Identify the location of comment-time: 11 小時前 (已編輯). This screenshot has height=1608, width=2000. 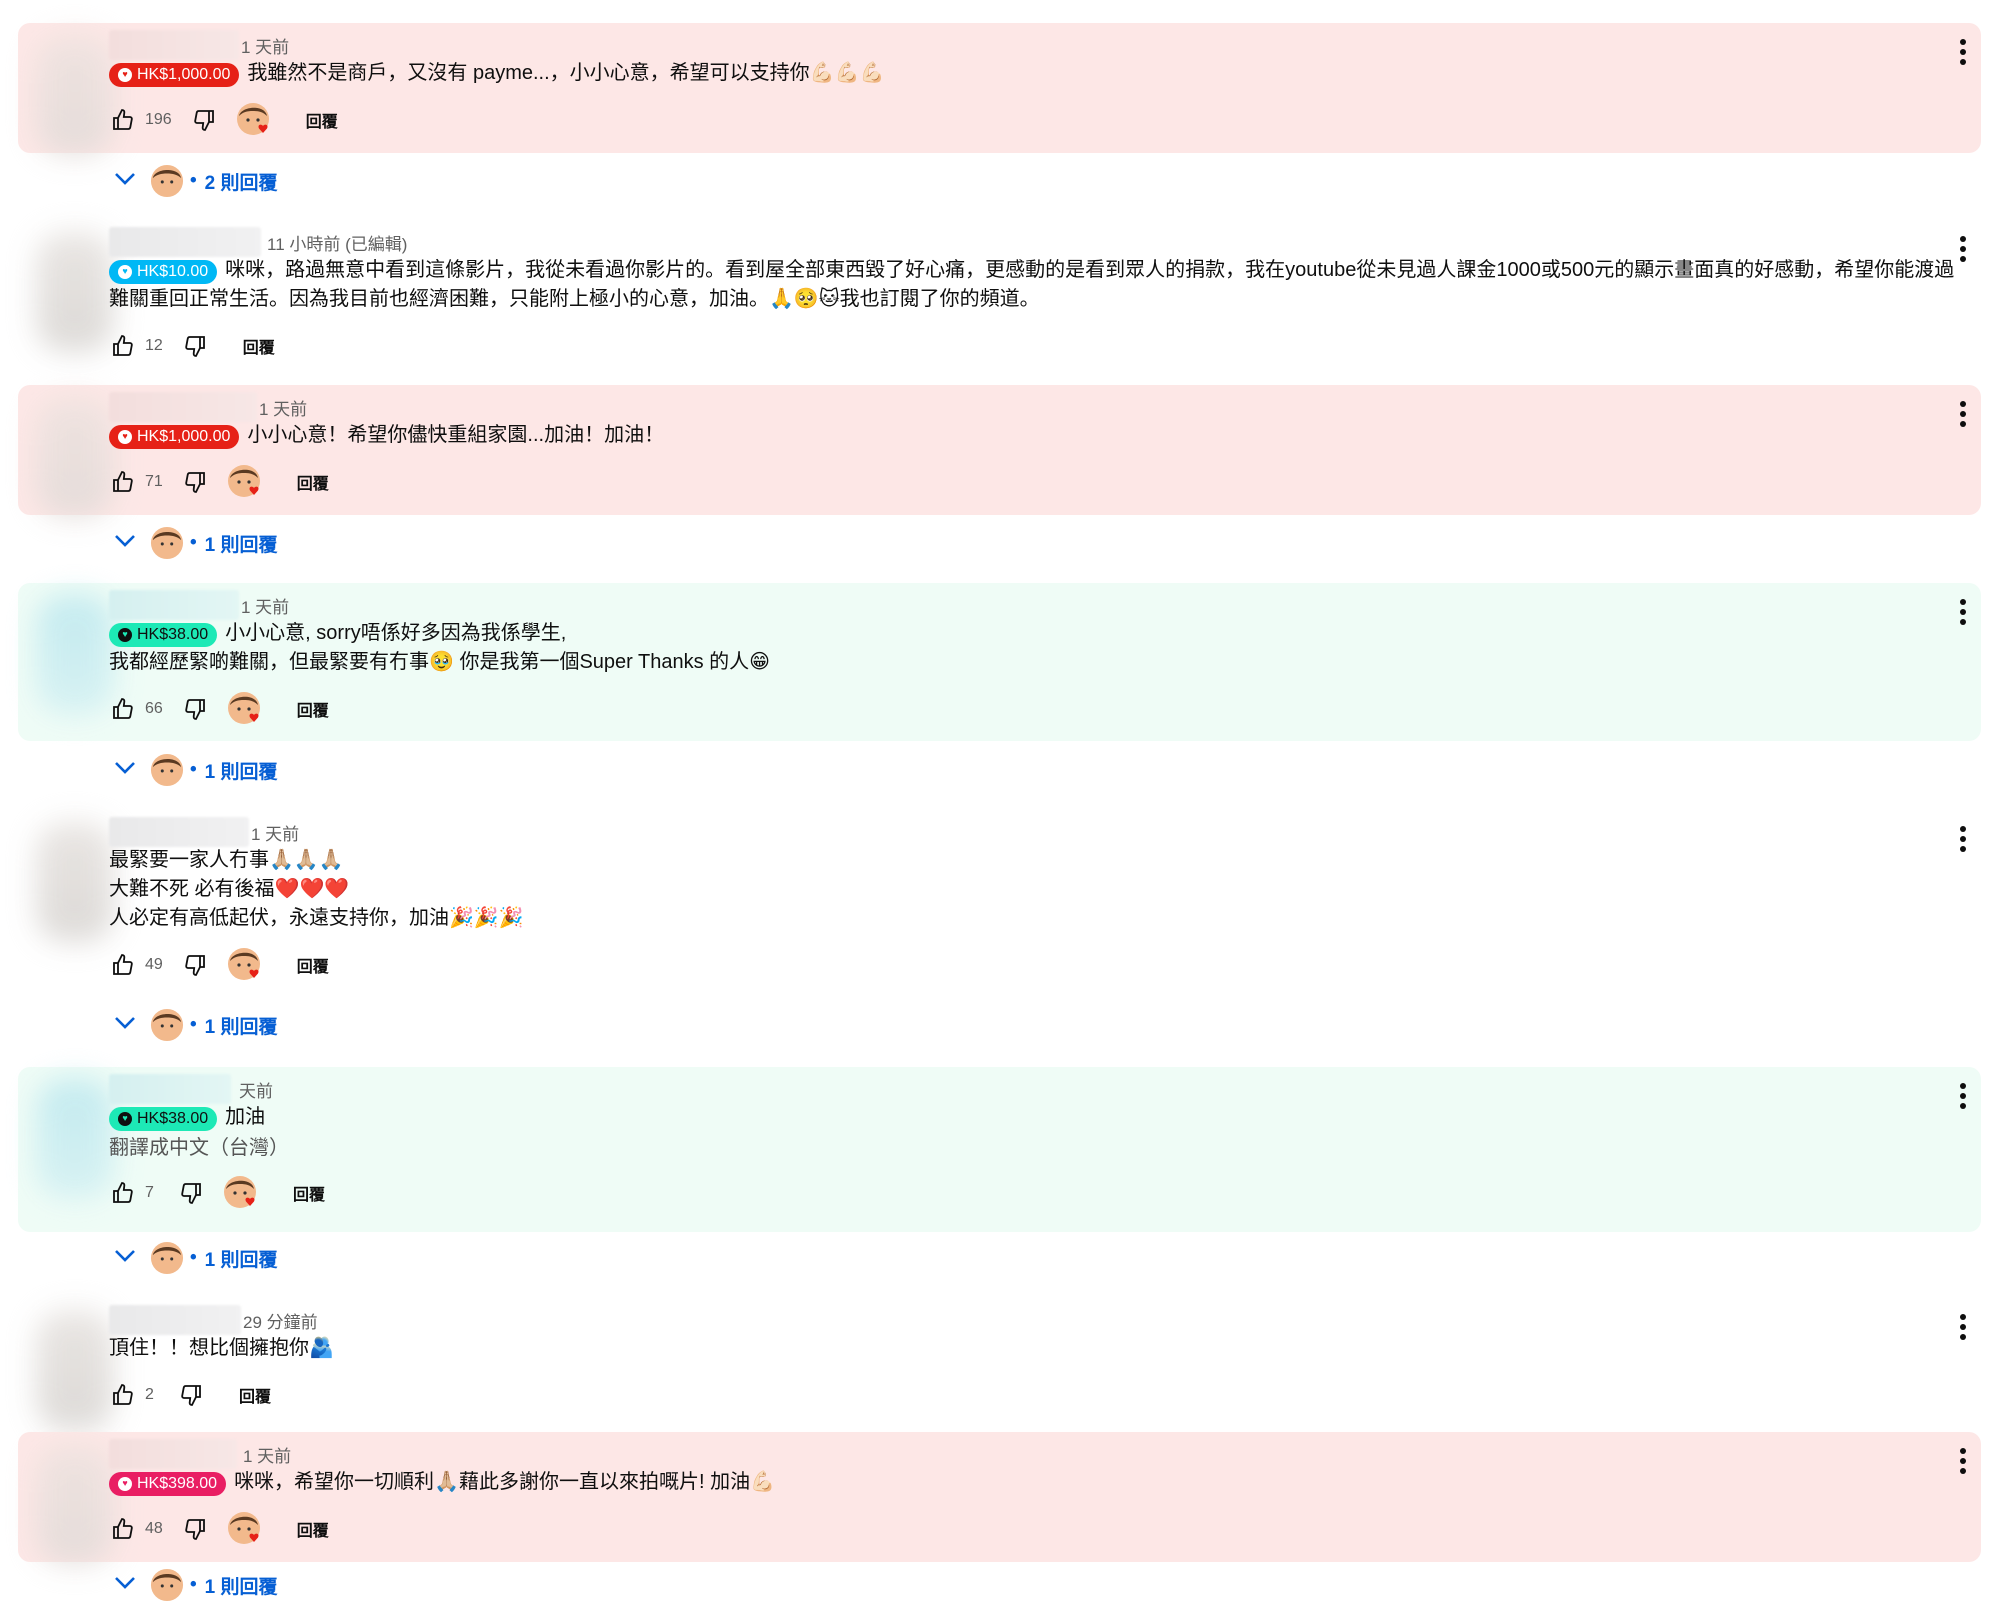
(337, 242).